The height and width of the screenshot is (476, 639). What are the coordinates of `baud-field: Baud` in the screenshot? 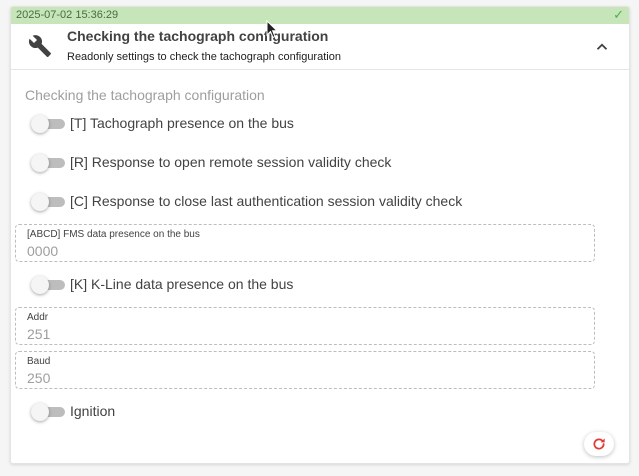 It's located at (305, 370).